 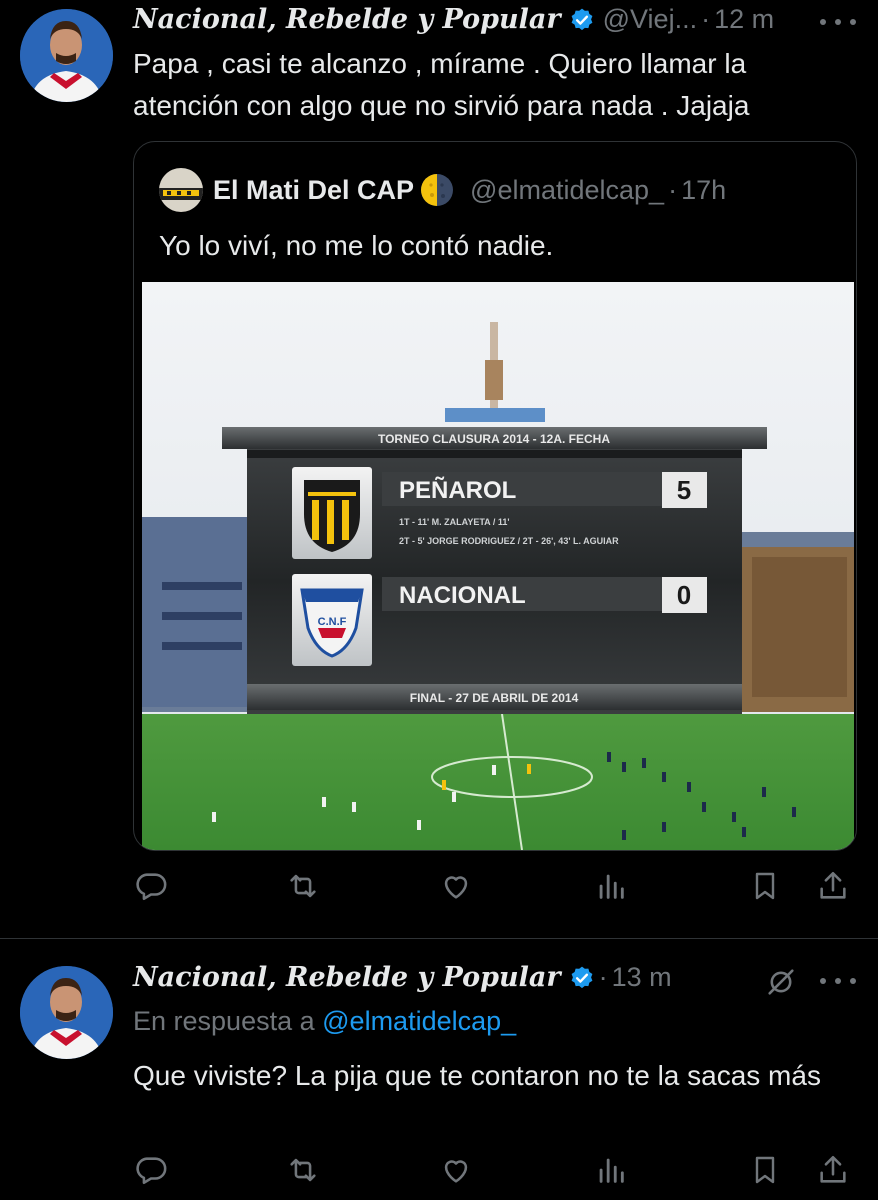 I want to click on reply-prefix: En respuesta a, so click(x=224, y=1021).